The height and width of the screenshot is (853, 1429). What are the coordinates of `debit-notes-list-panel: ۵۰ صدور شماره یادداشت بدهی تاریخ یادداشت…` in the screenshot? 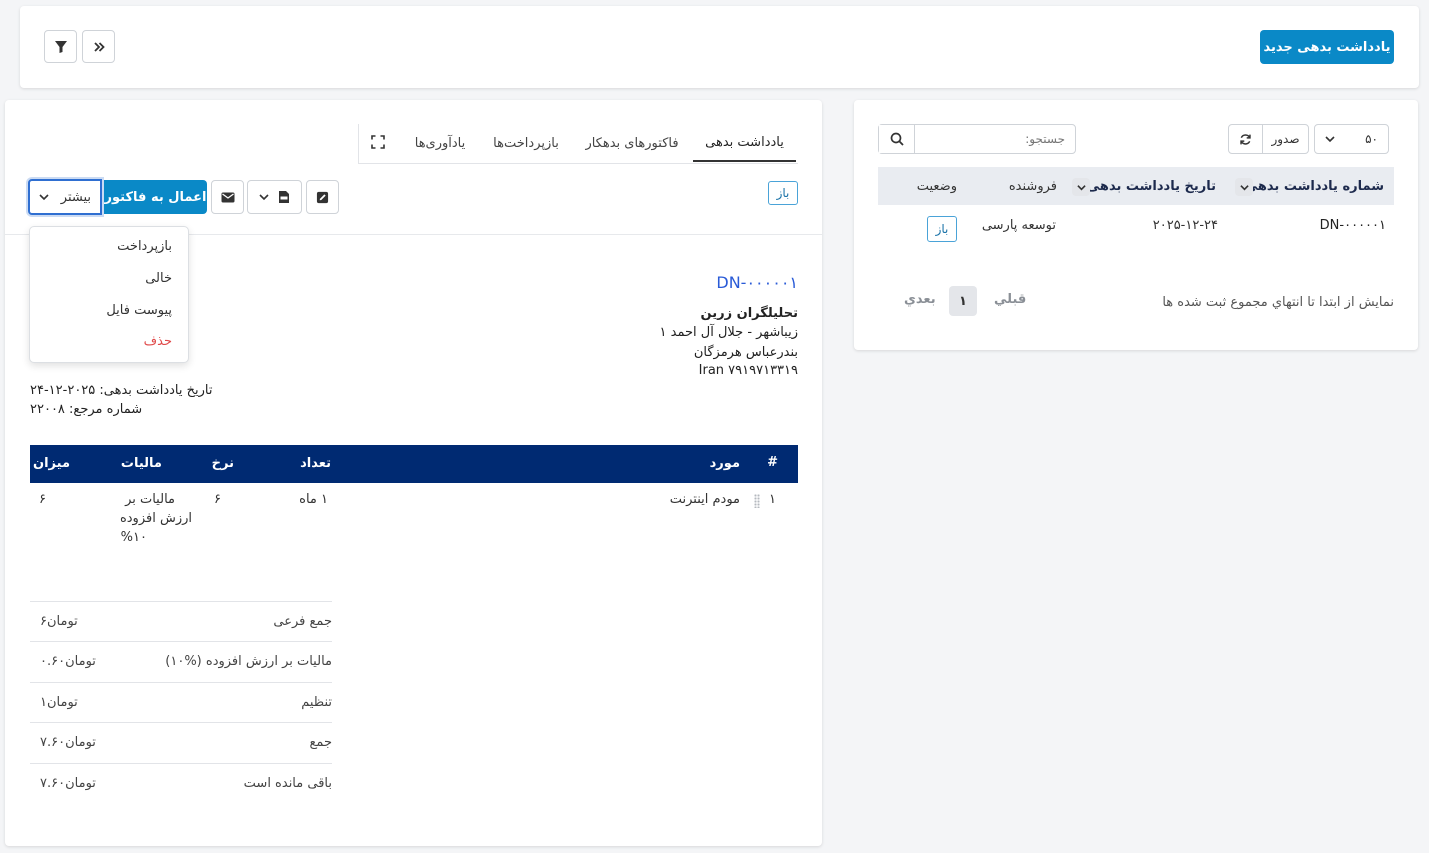 It's located at (1136, 225).